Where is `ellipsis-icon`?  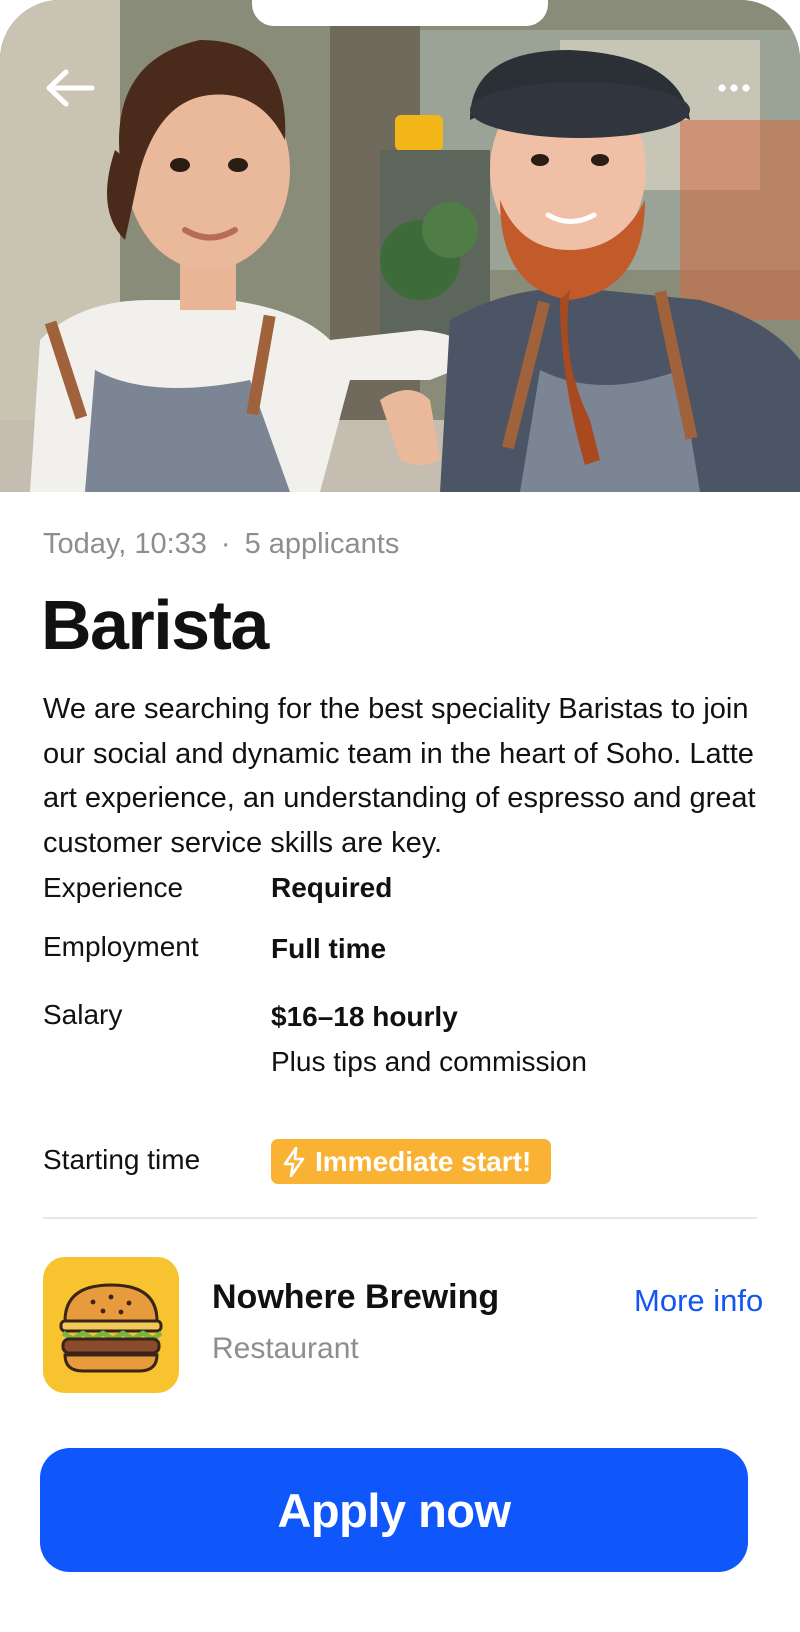 ellipsis-icon is located at coordinates (734, 88).